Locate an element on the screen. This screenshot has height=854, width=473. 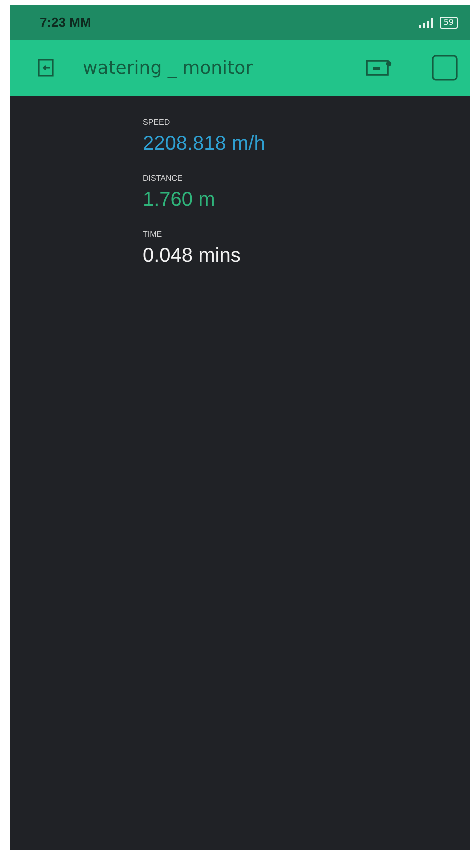
status-time: 7:23 MM is located at coordinates (66, 22).